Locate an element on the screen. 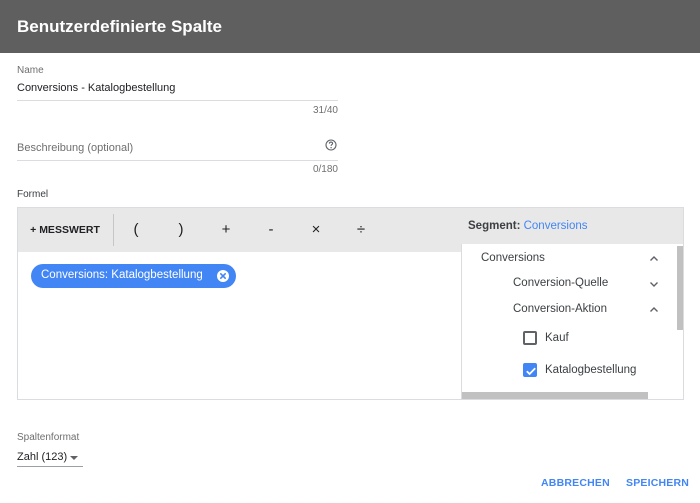  tree-item-conversions: Conversions is located at coordinates (513, 258).